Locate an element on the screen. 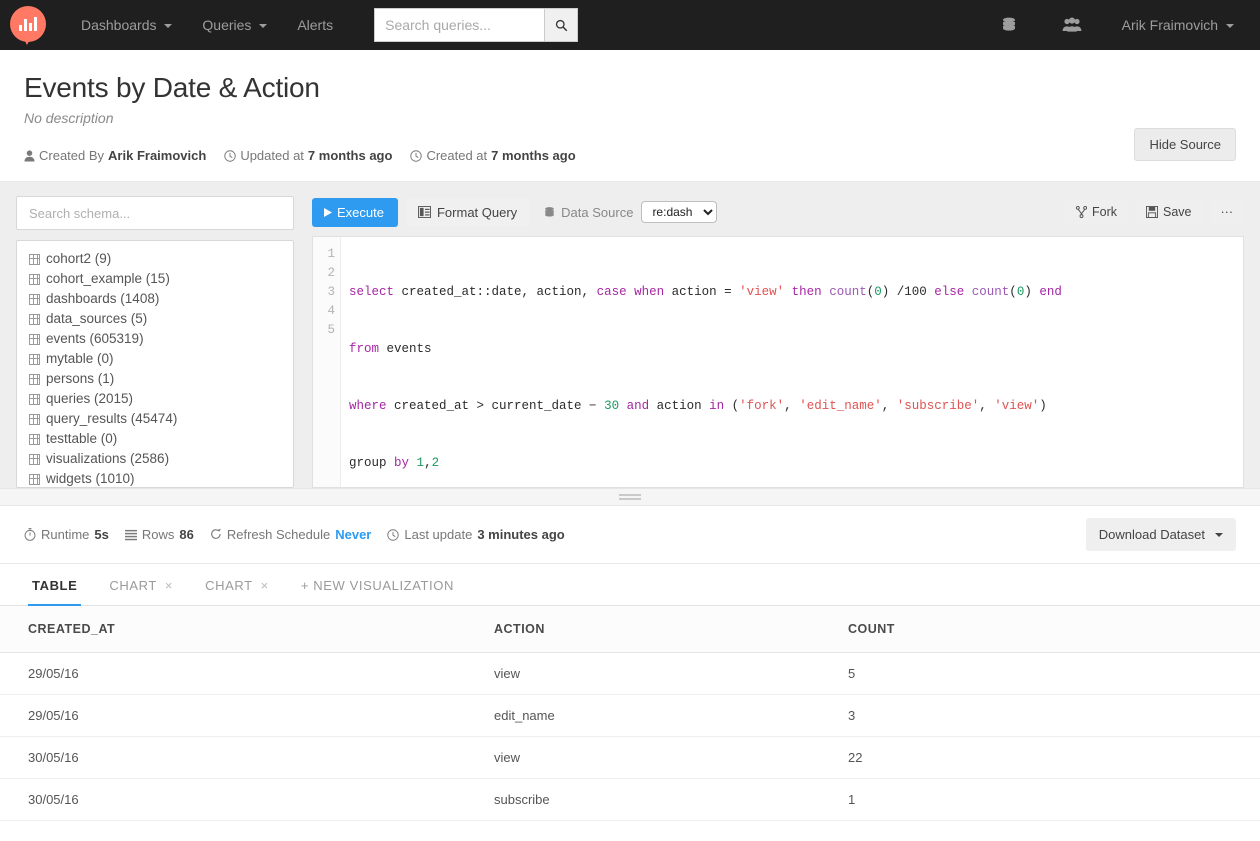  schema-item-label: cohort_example (15) is located at coordinates (108, 278).